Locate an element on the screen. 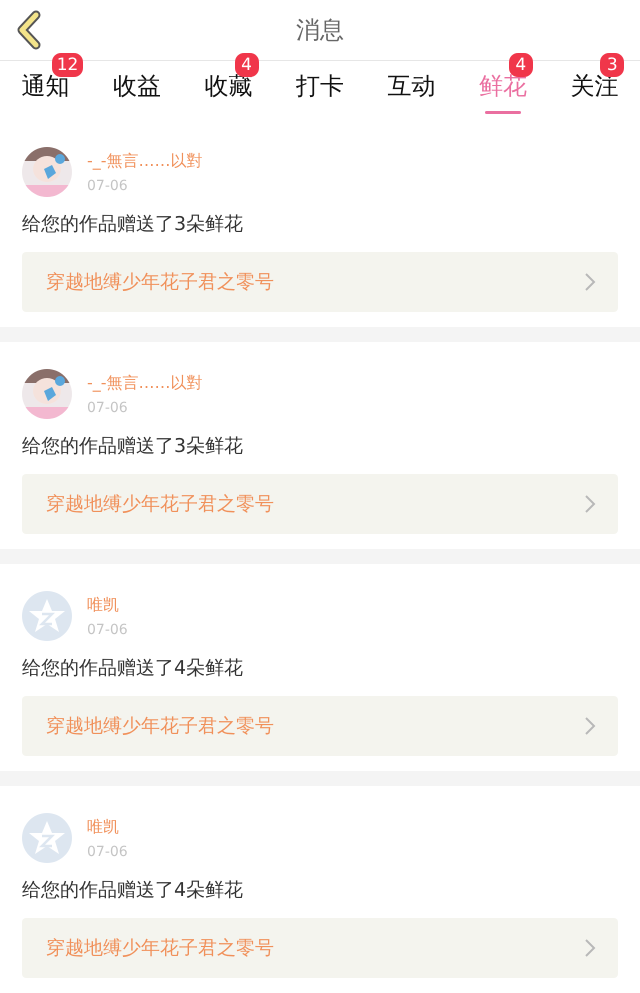 The image size is (640, 993). count-badge: 3 is located at coordinates (612, 65).